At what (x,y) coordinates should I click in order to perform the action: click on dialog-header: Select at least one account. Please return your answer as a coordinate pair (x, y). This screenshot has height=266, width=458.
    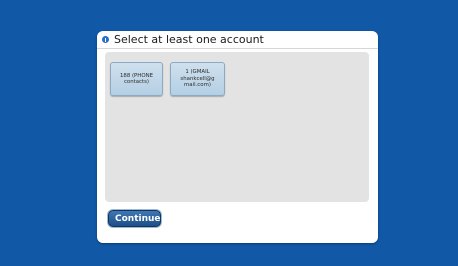
    Looking at the image, I should click on (237, 40).